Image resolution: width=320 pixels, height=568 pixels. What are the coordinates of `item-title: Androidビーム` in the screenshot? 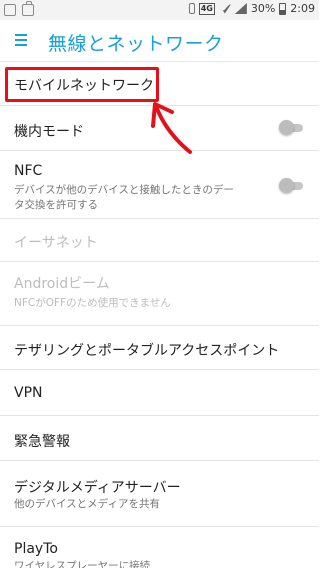 It's located at (62, 284).